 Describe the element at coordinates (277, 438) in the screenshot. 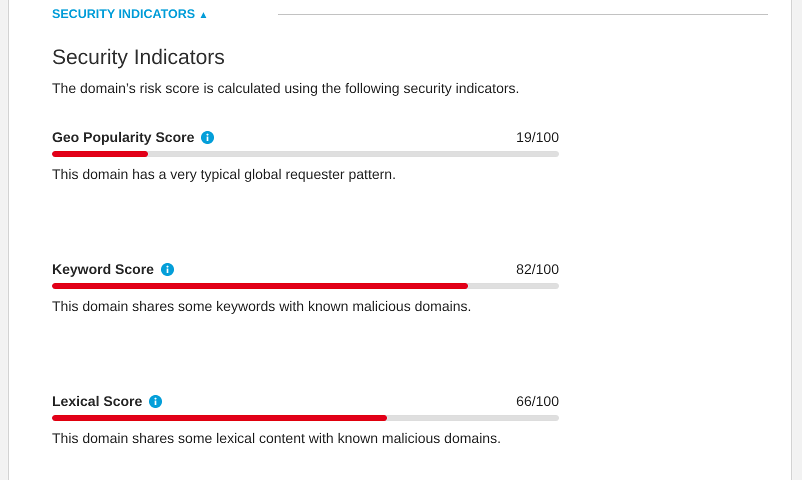

I see `indicator-description: This domain shares some lexical content with known malicious domains.` at that location.